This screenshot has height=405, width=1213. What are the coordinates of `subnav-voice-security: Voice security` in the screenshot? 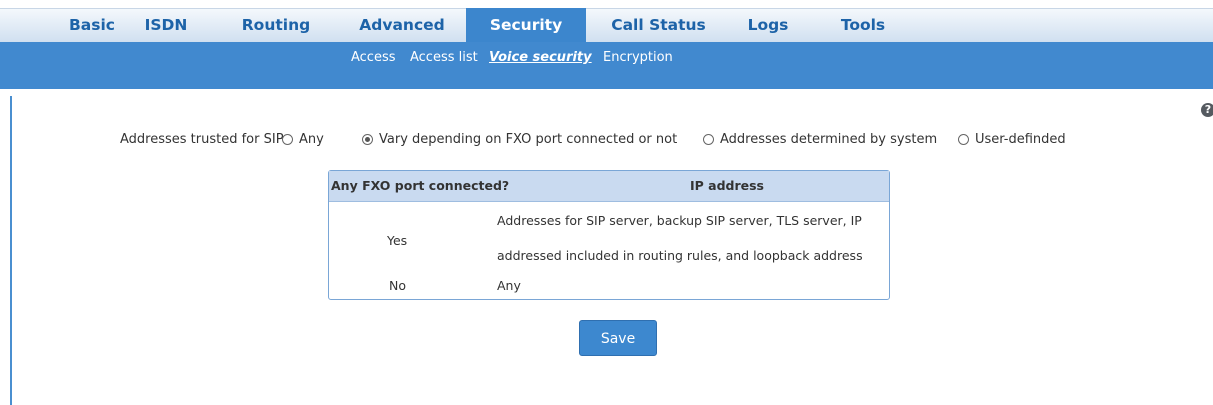 It's located at (540, 57).